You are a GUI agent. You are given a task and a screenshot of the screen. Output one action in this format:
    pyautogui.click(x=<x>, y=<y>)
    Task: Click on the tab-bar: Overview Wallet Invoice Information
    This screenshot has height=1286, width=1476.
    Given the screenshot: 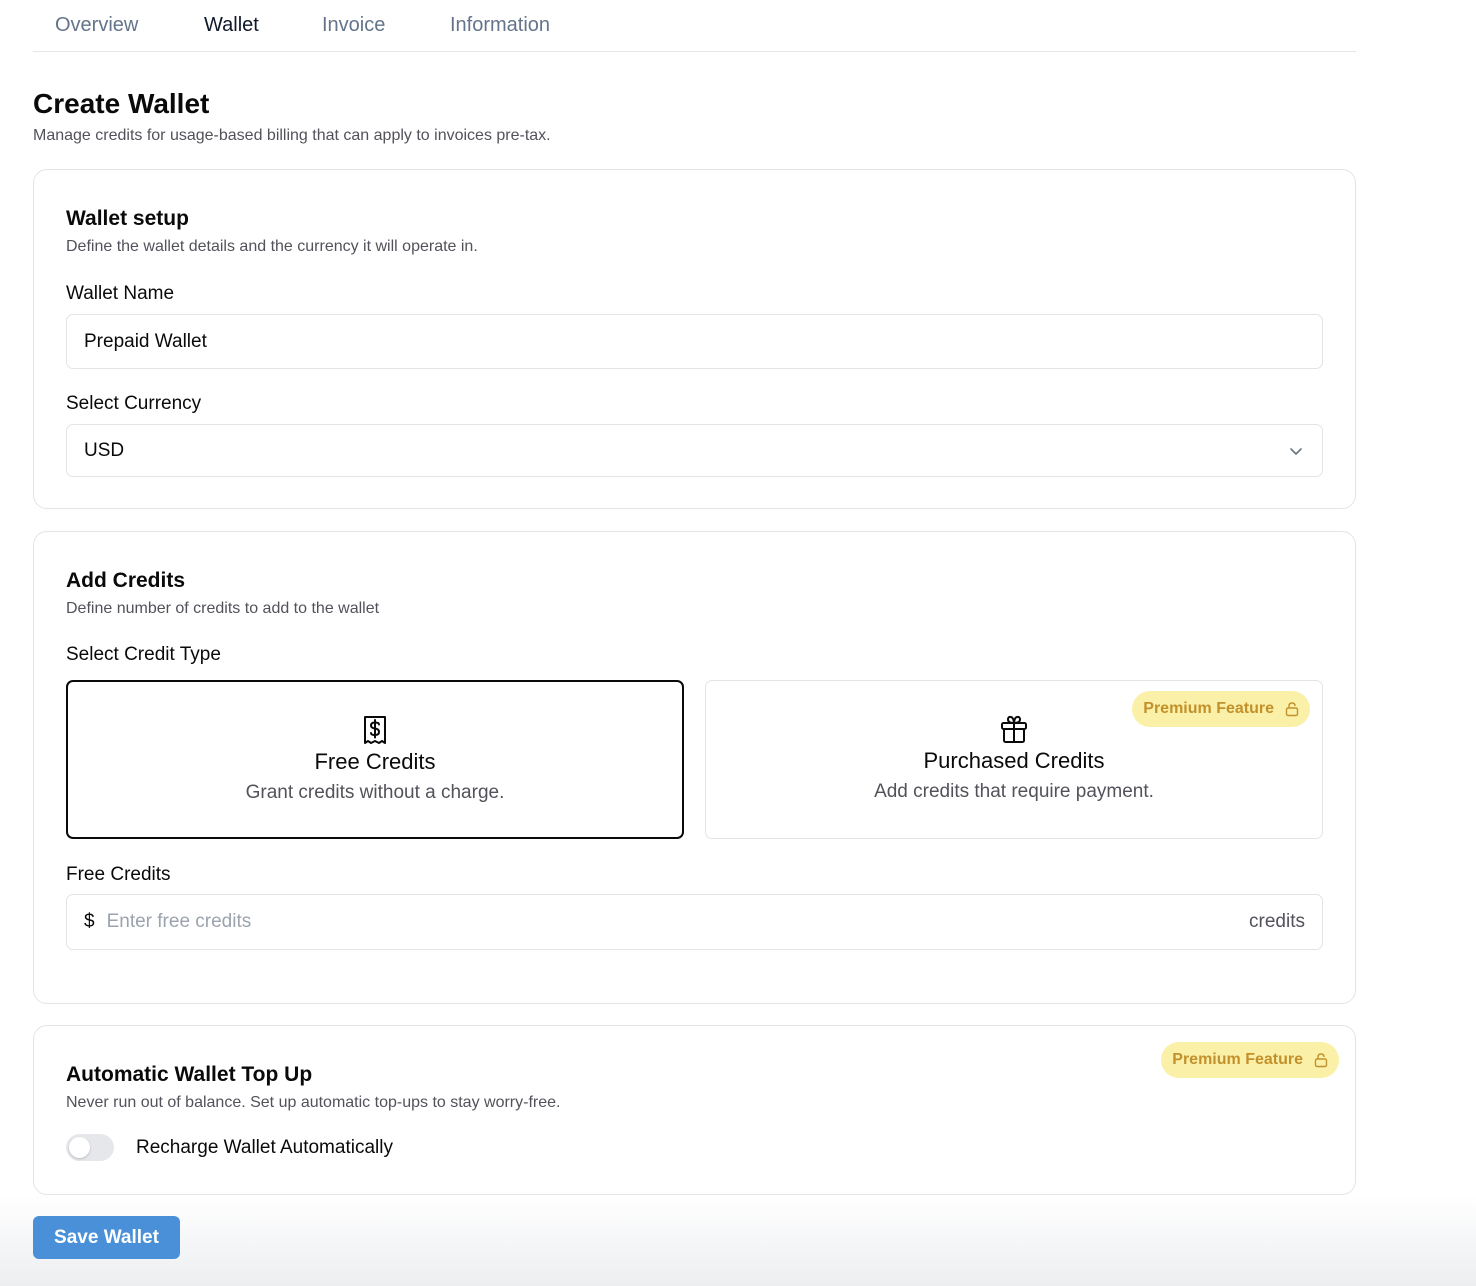 What is the action you would take?
    pyautogui.click(x=694, y=26)
    